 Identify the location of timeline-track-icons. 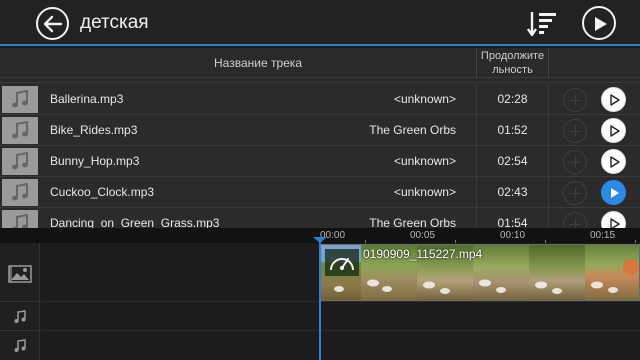
(20, 301).